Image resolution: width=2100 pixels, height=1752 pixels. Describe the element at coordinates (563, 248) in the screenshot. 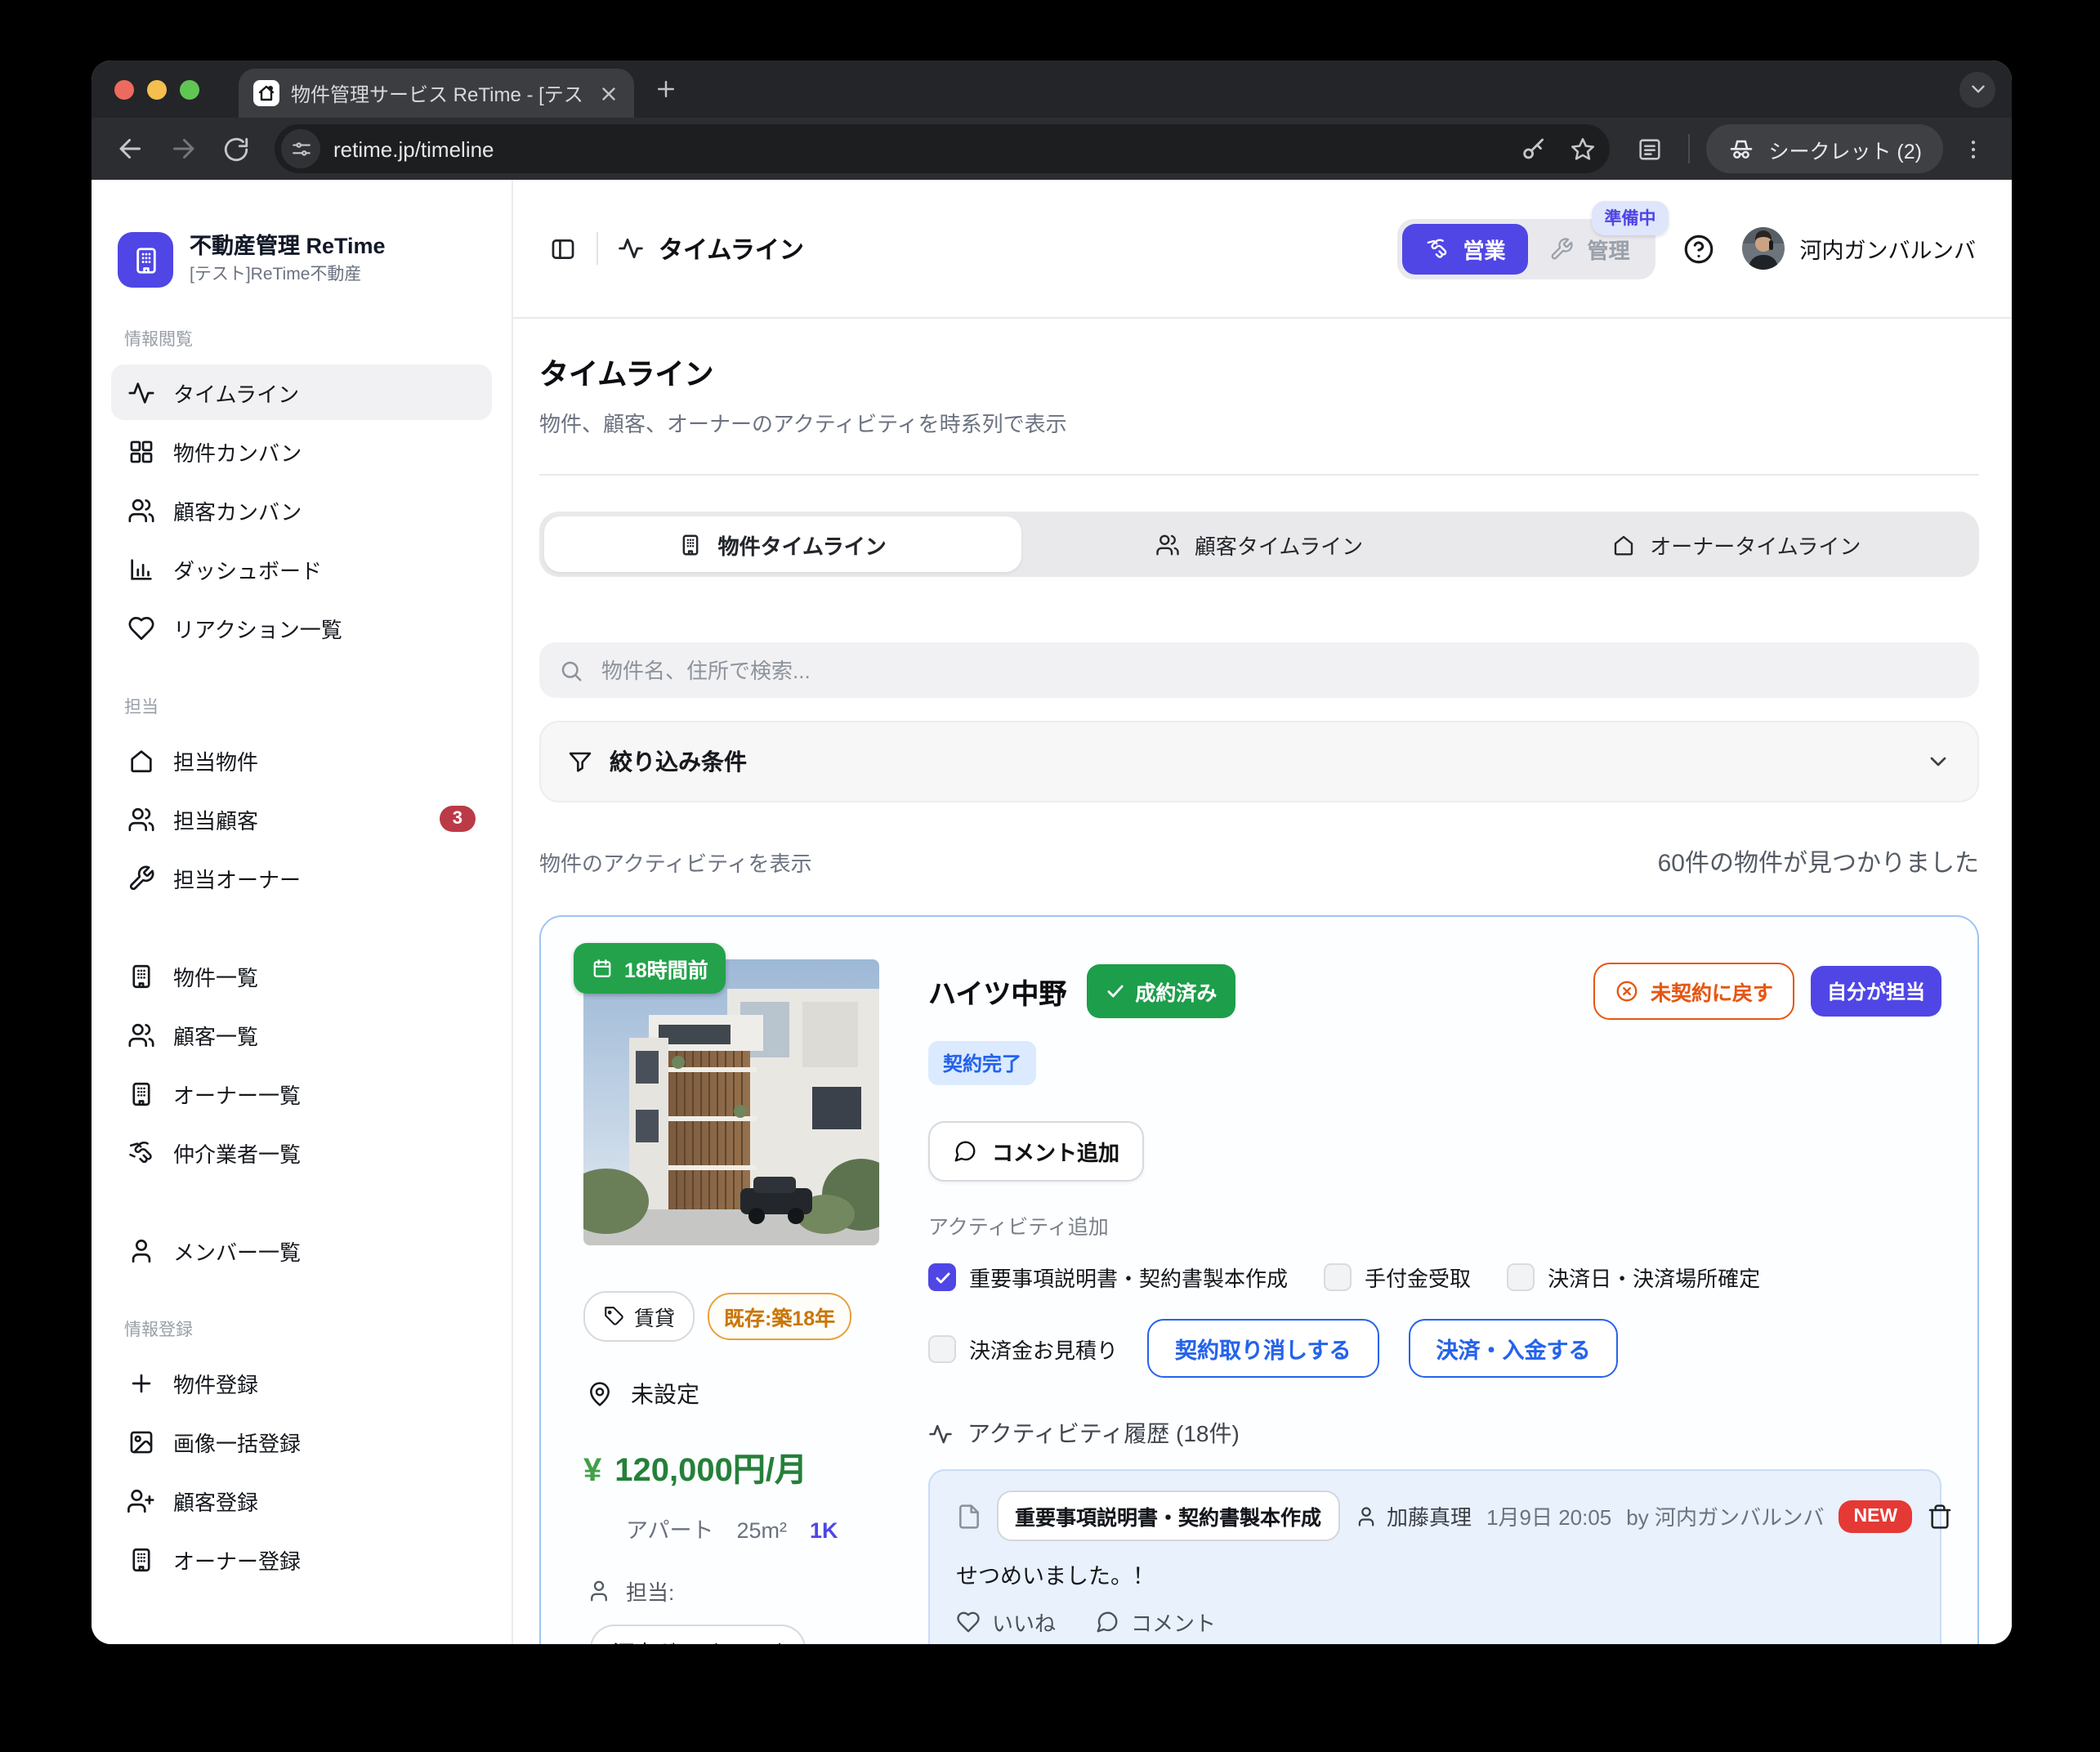

I see `sidebar-toggle-icon` at that location.